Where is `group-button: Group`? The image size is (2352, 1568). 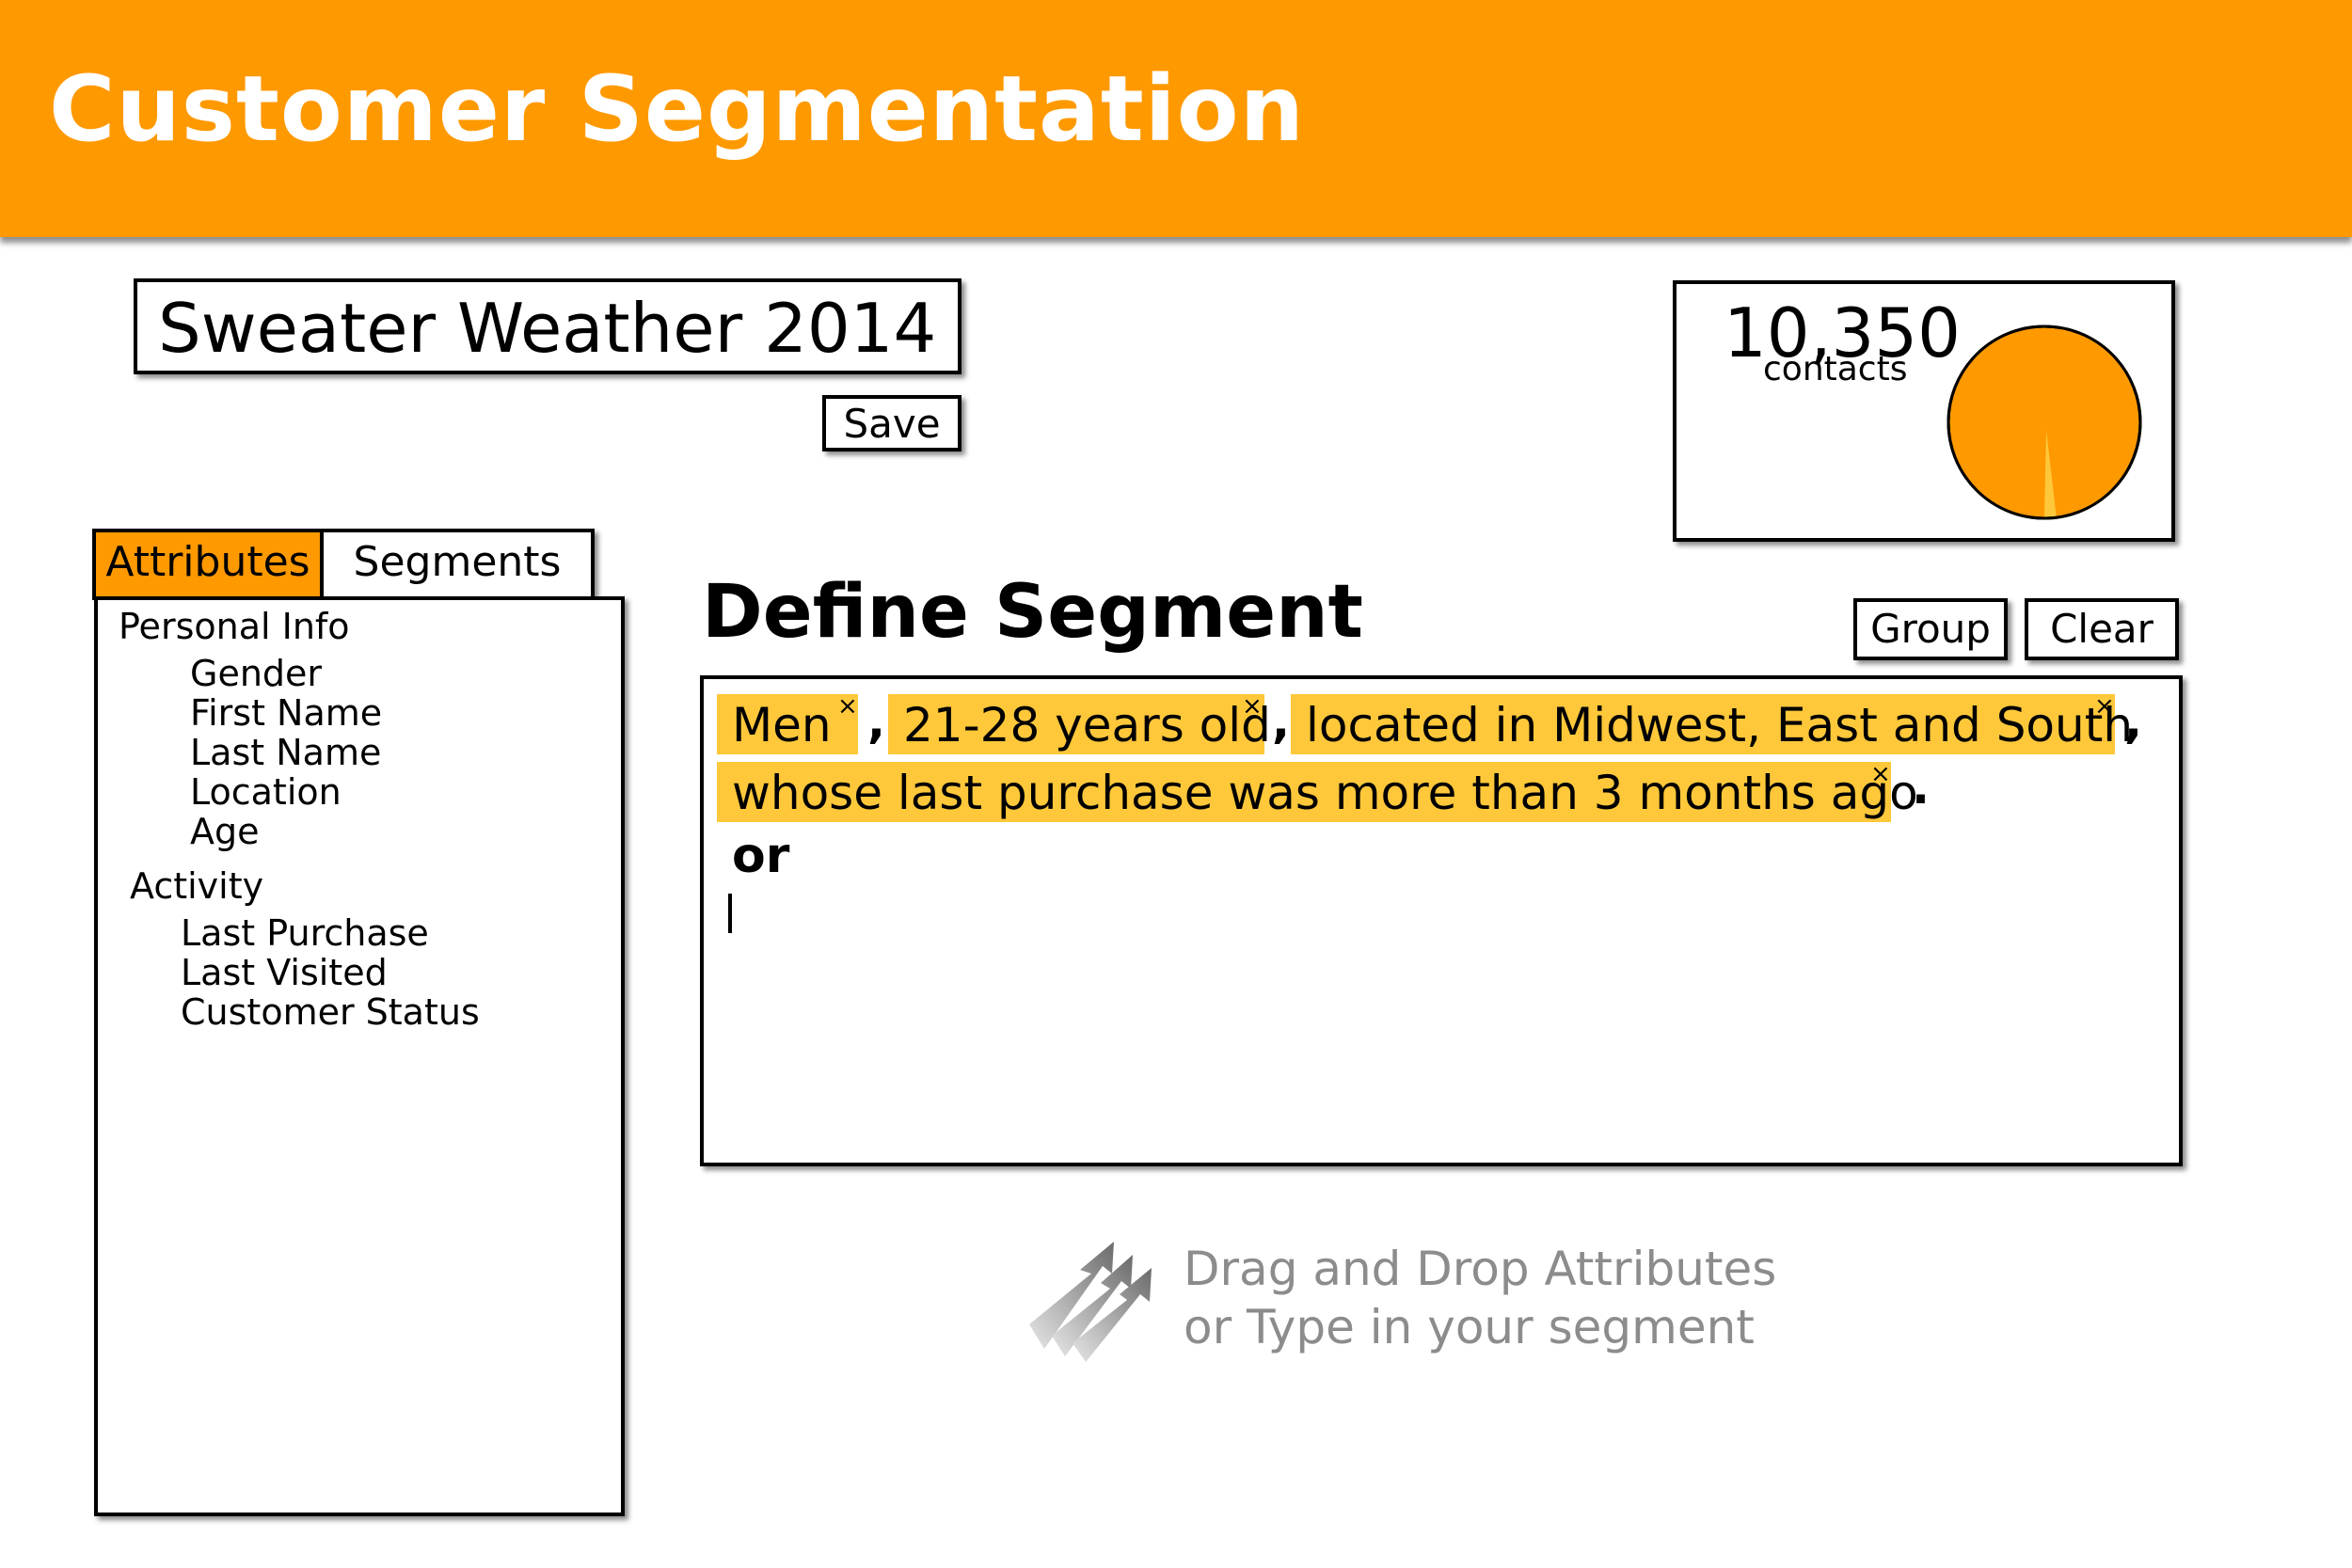 group-button: Group is located at coordinates (1930, 629).